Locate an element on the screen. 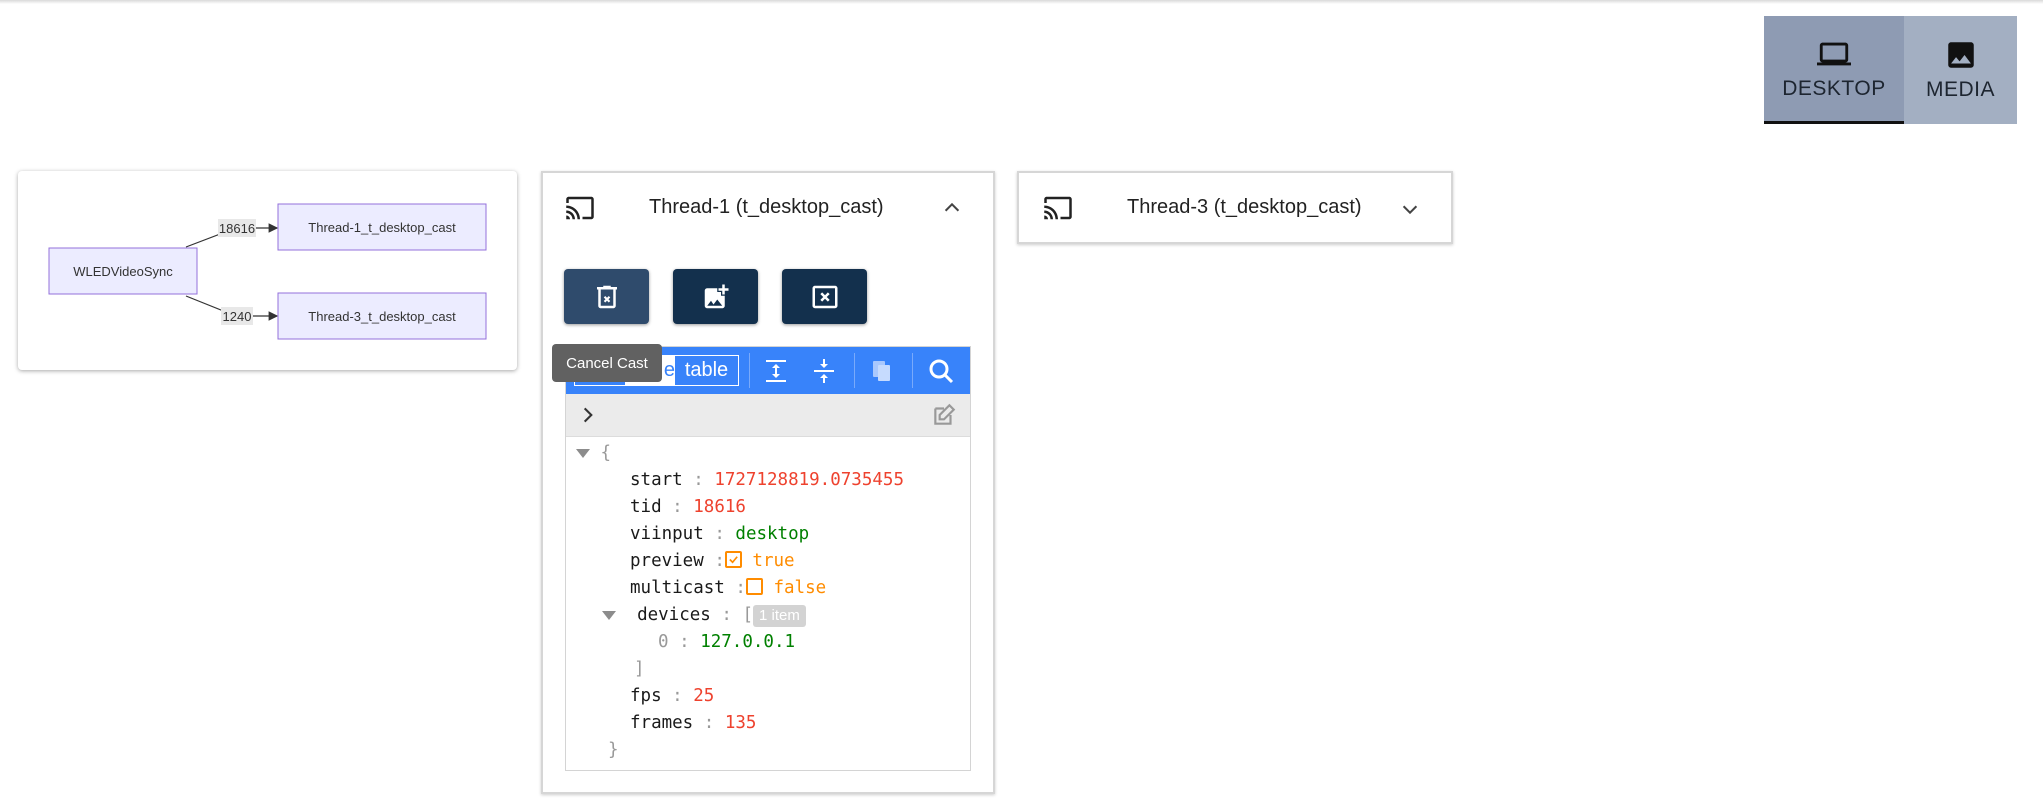  delete-x-icon is located at coordinates (606, 296).